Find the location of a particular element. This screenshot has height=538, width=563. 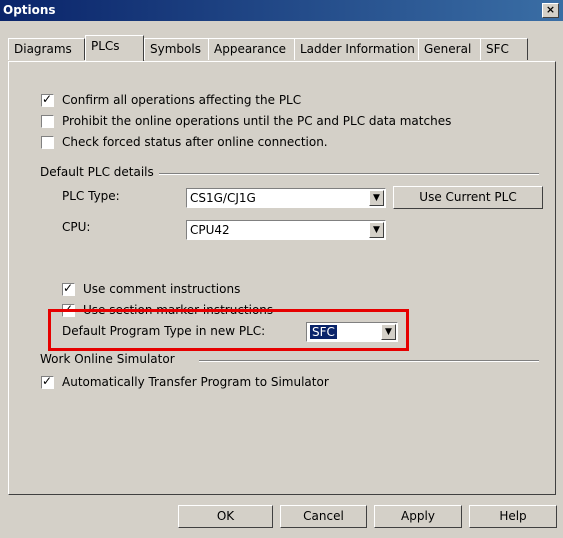

program-type-dropdown: SFC ▼ is located at coordinates (352, 332).